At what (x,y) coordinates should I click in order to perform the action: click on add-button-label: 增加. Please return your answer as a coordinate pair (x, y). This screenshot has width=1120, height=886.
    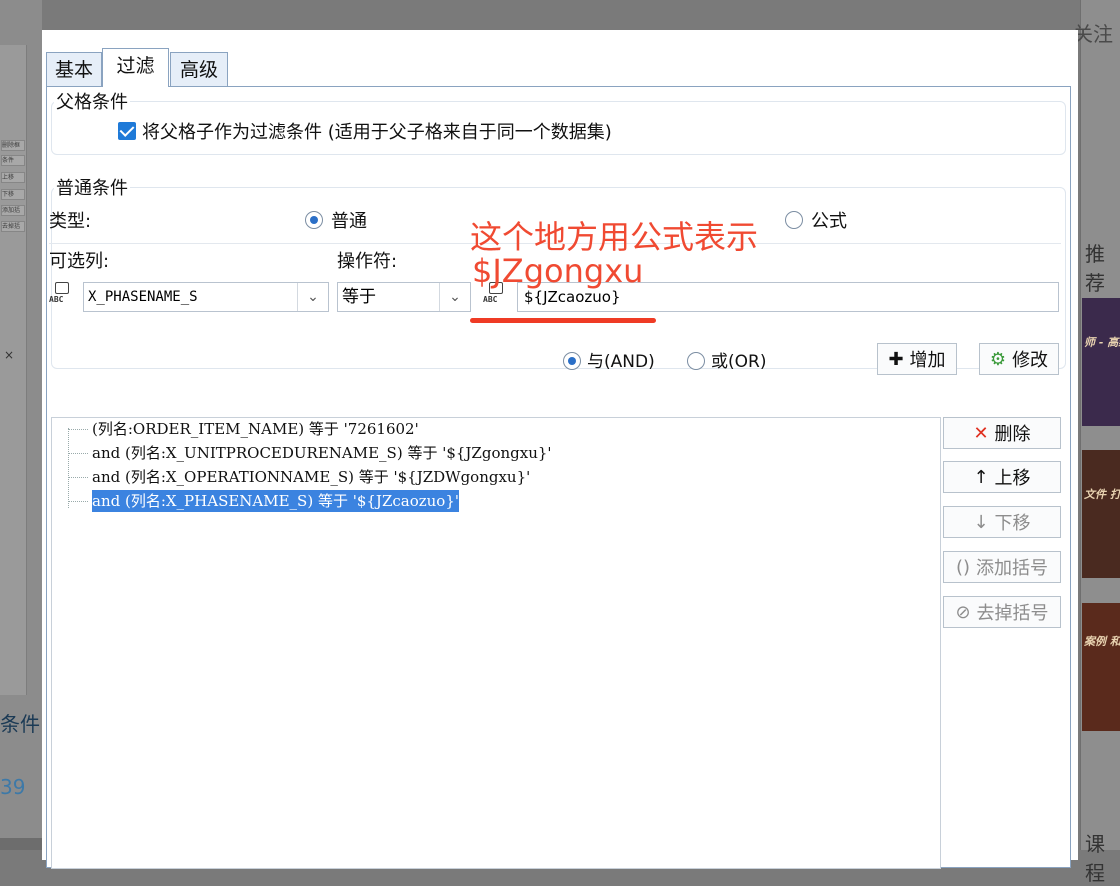
    Looking at the image, I should click on (927, 360).